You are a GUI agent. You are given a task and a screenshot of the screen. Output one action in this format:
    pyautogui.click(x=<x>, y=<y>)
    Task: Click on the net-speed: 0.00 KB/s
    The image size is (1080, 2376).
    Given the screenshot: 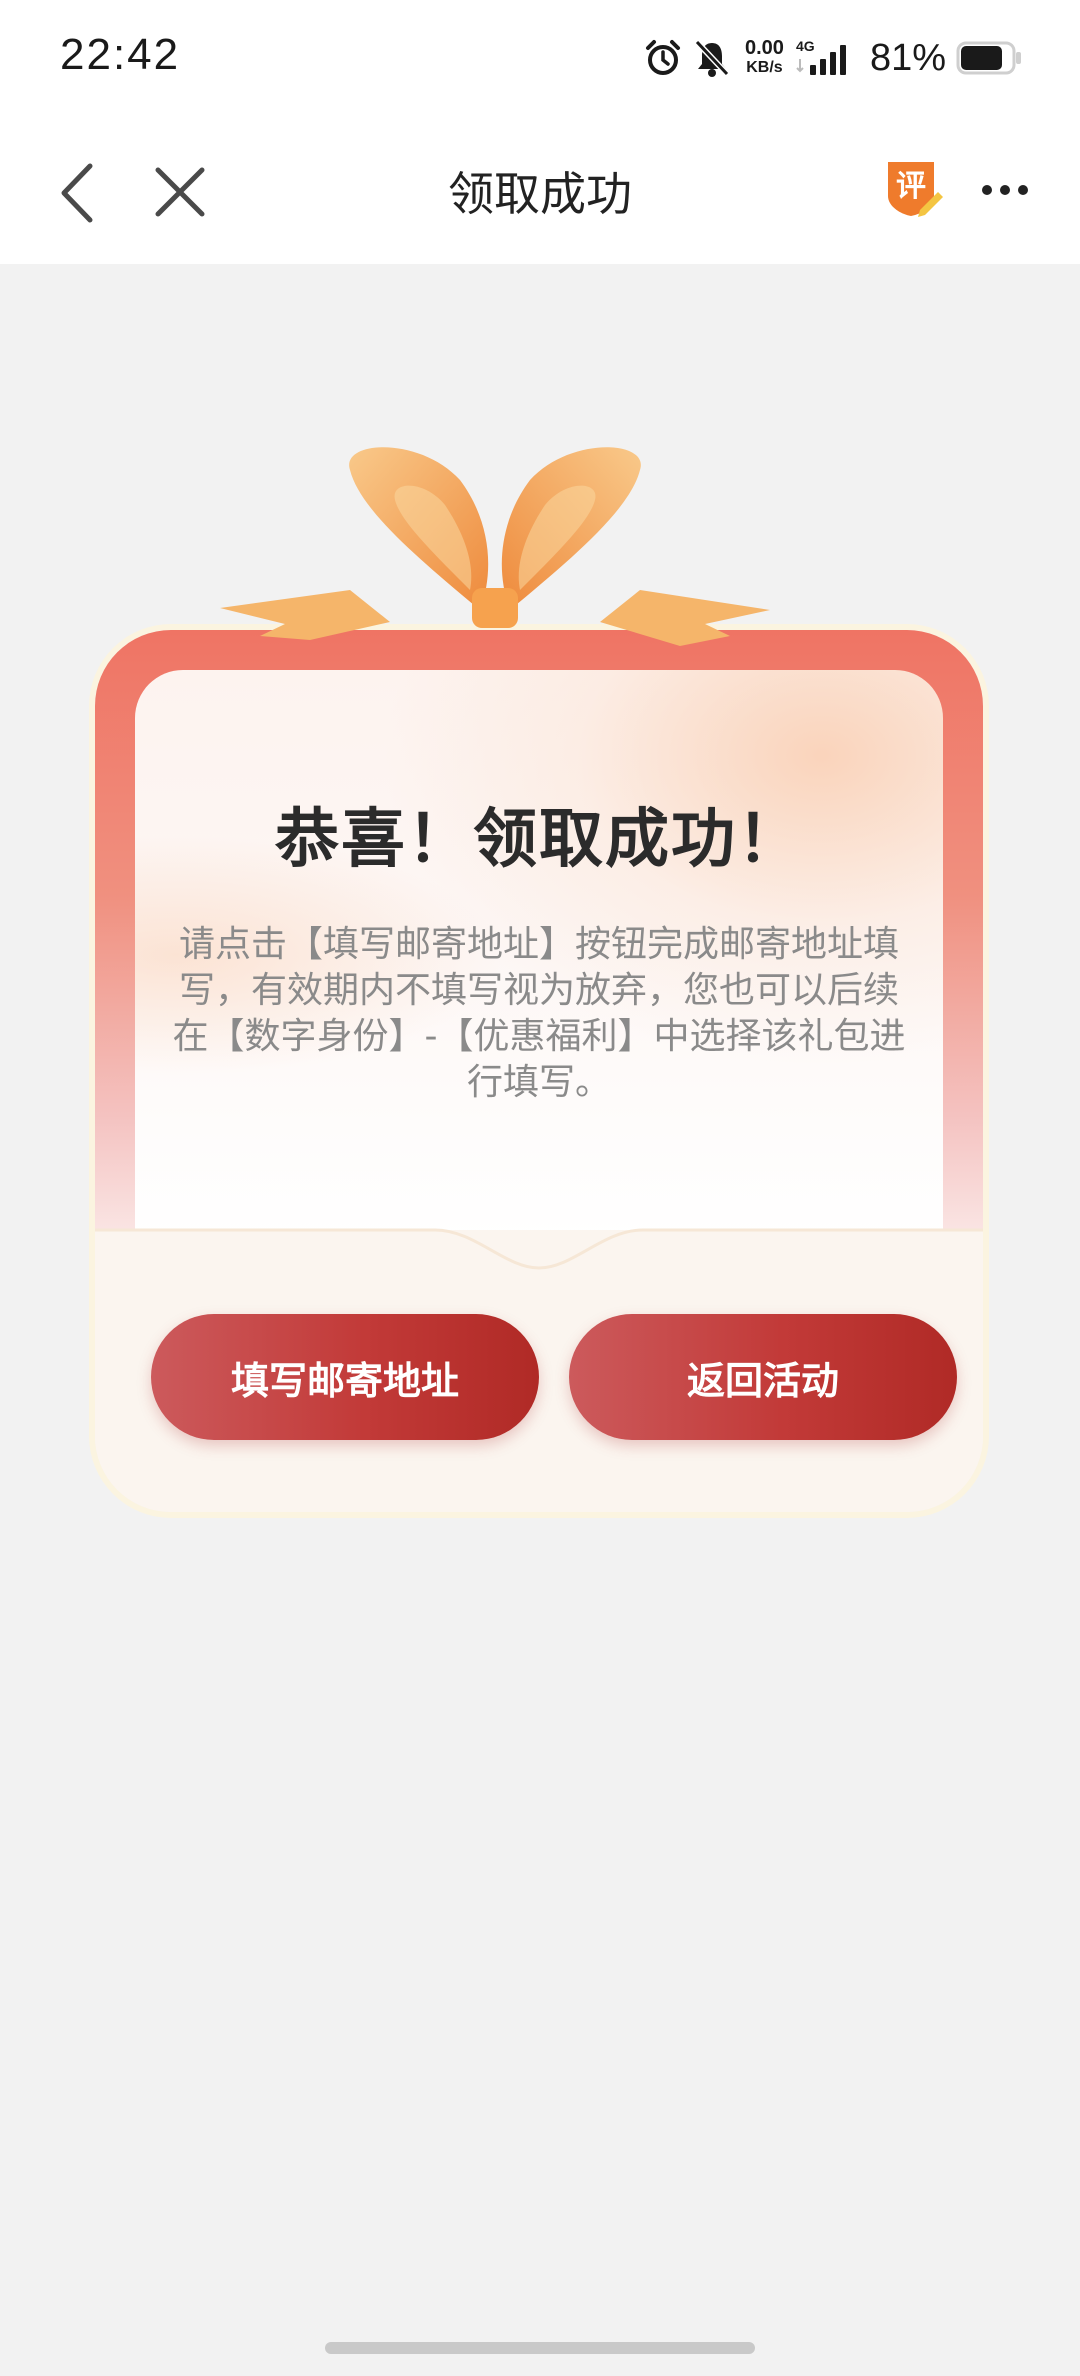 What is the action you would take?
    pyautogui.click(x=764, y=58)
    